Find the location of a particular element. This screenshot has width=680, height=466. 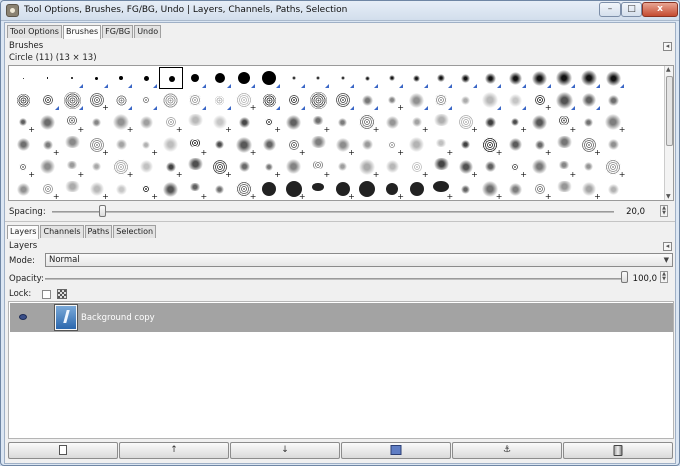

new-layer-button is located at coordinates (63, 450).